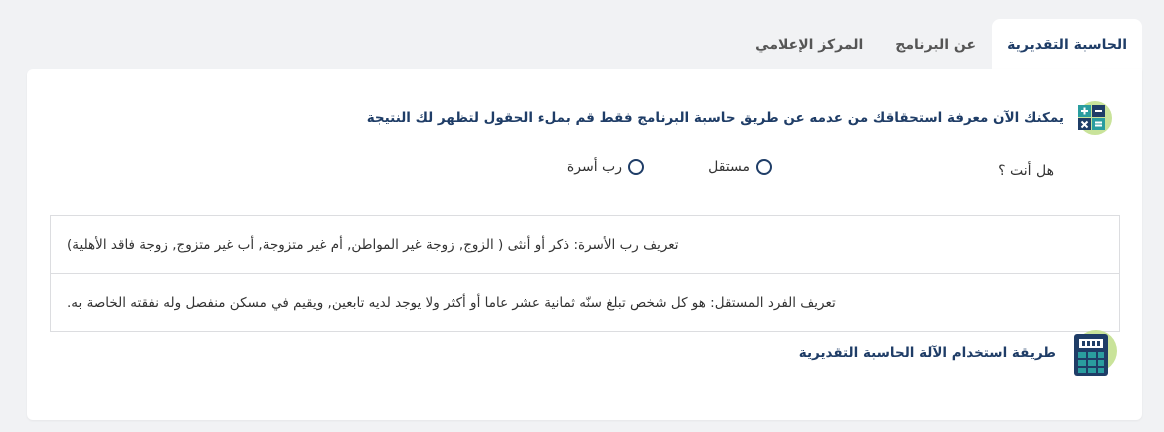  What do you see at coordinates (594, 167) in the screenshot?
I see `radio-head-of-family-label: رب أسرة` at bounding box center [594, 167].